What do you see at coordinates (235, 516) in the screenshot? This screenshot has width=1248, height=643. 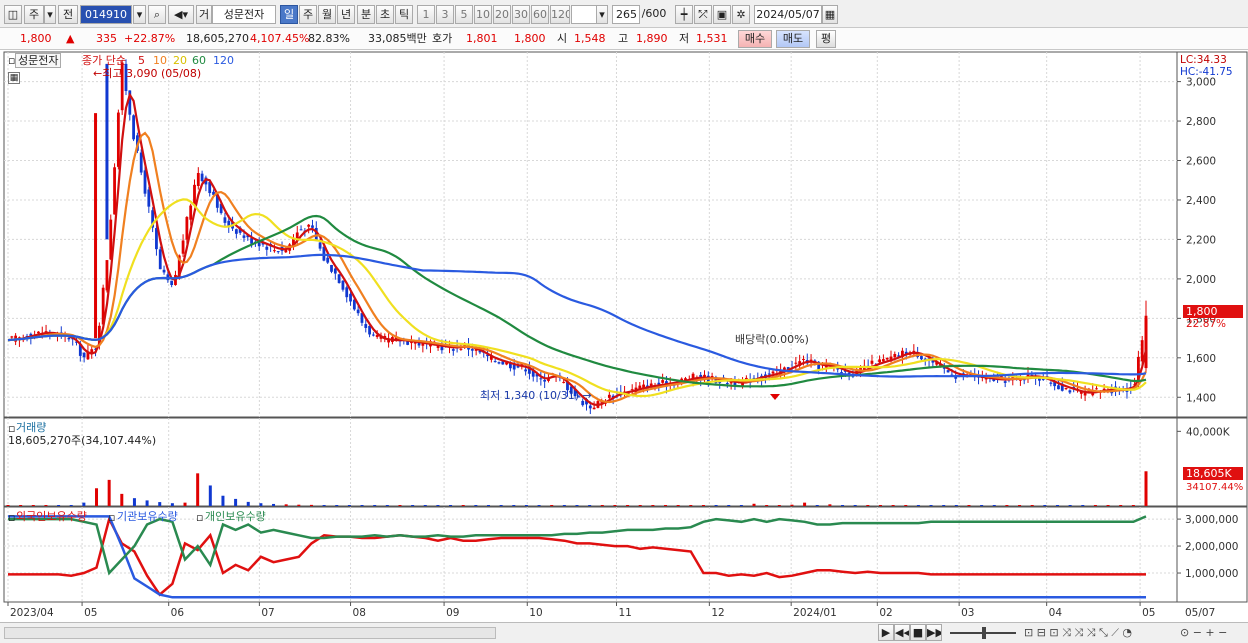 I see `legend-individual: 개인보유수량` at bounding box center [235, 516].